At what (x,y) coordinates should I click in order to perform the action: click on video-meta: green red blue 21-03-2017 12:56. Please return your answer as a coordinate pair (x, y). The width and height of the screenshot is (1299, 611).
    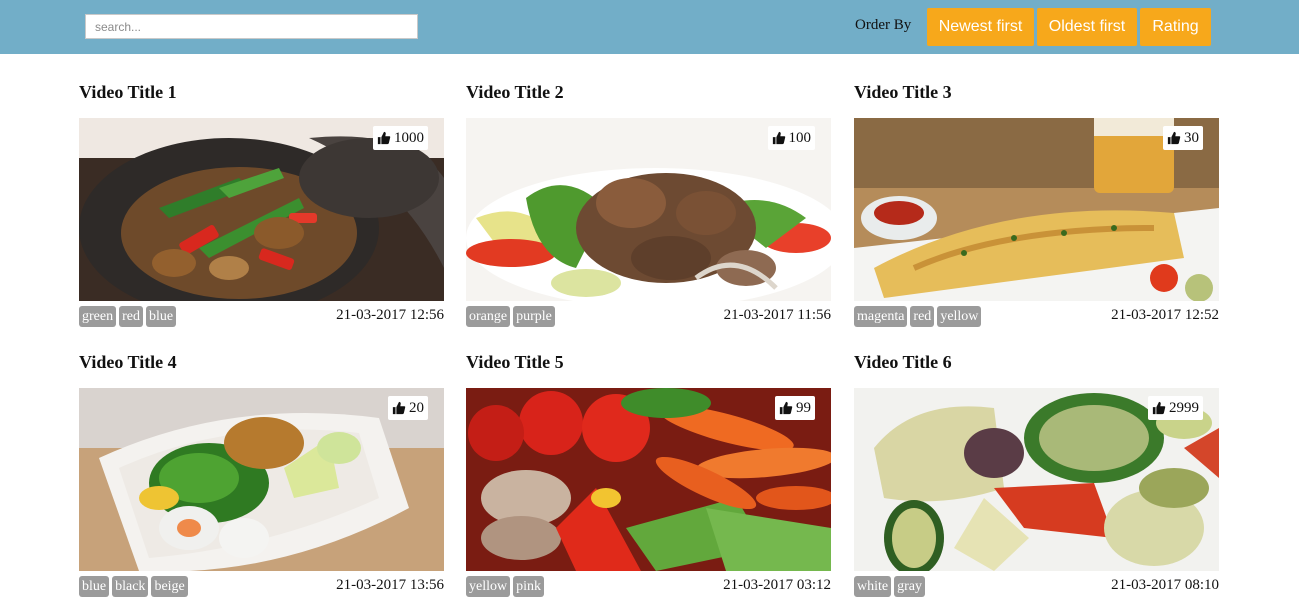
    Looking at the image, I should click on (261, 317).